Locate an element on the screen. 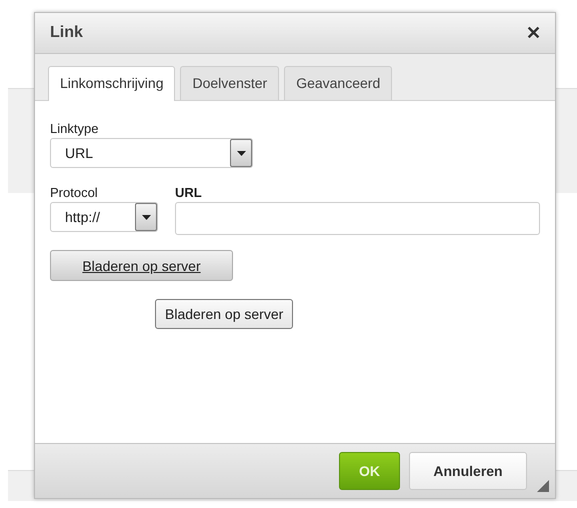 The image size is (577, 508). protocol-dropdown: http:// is located at coordinates (104, 217).